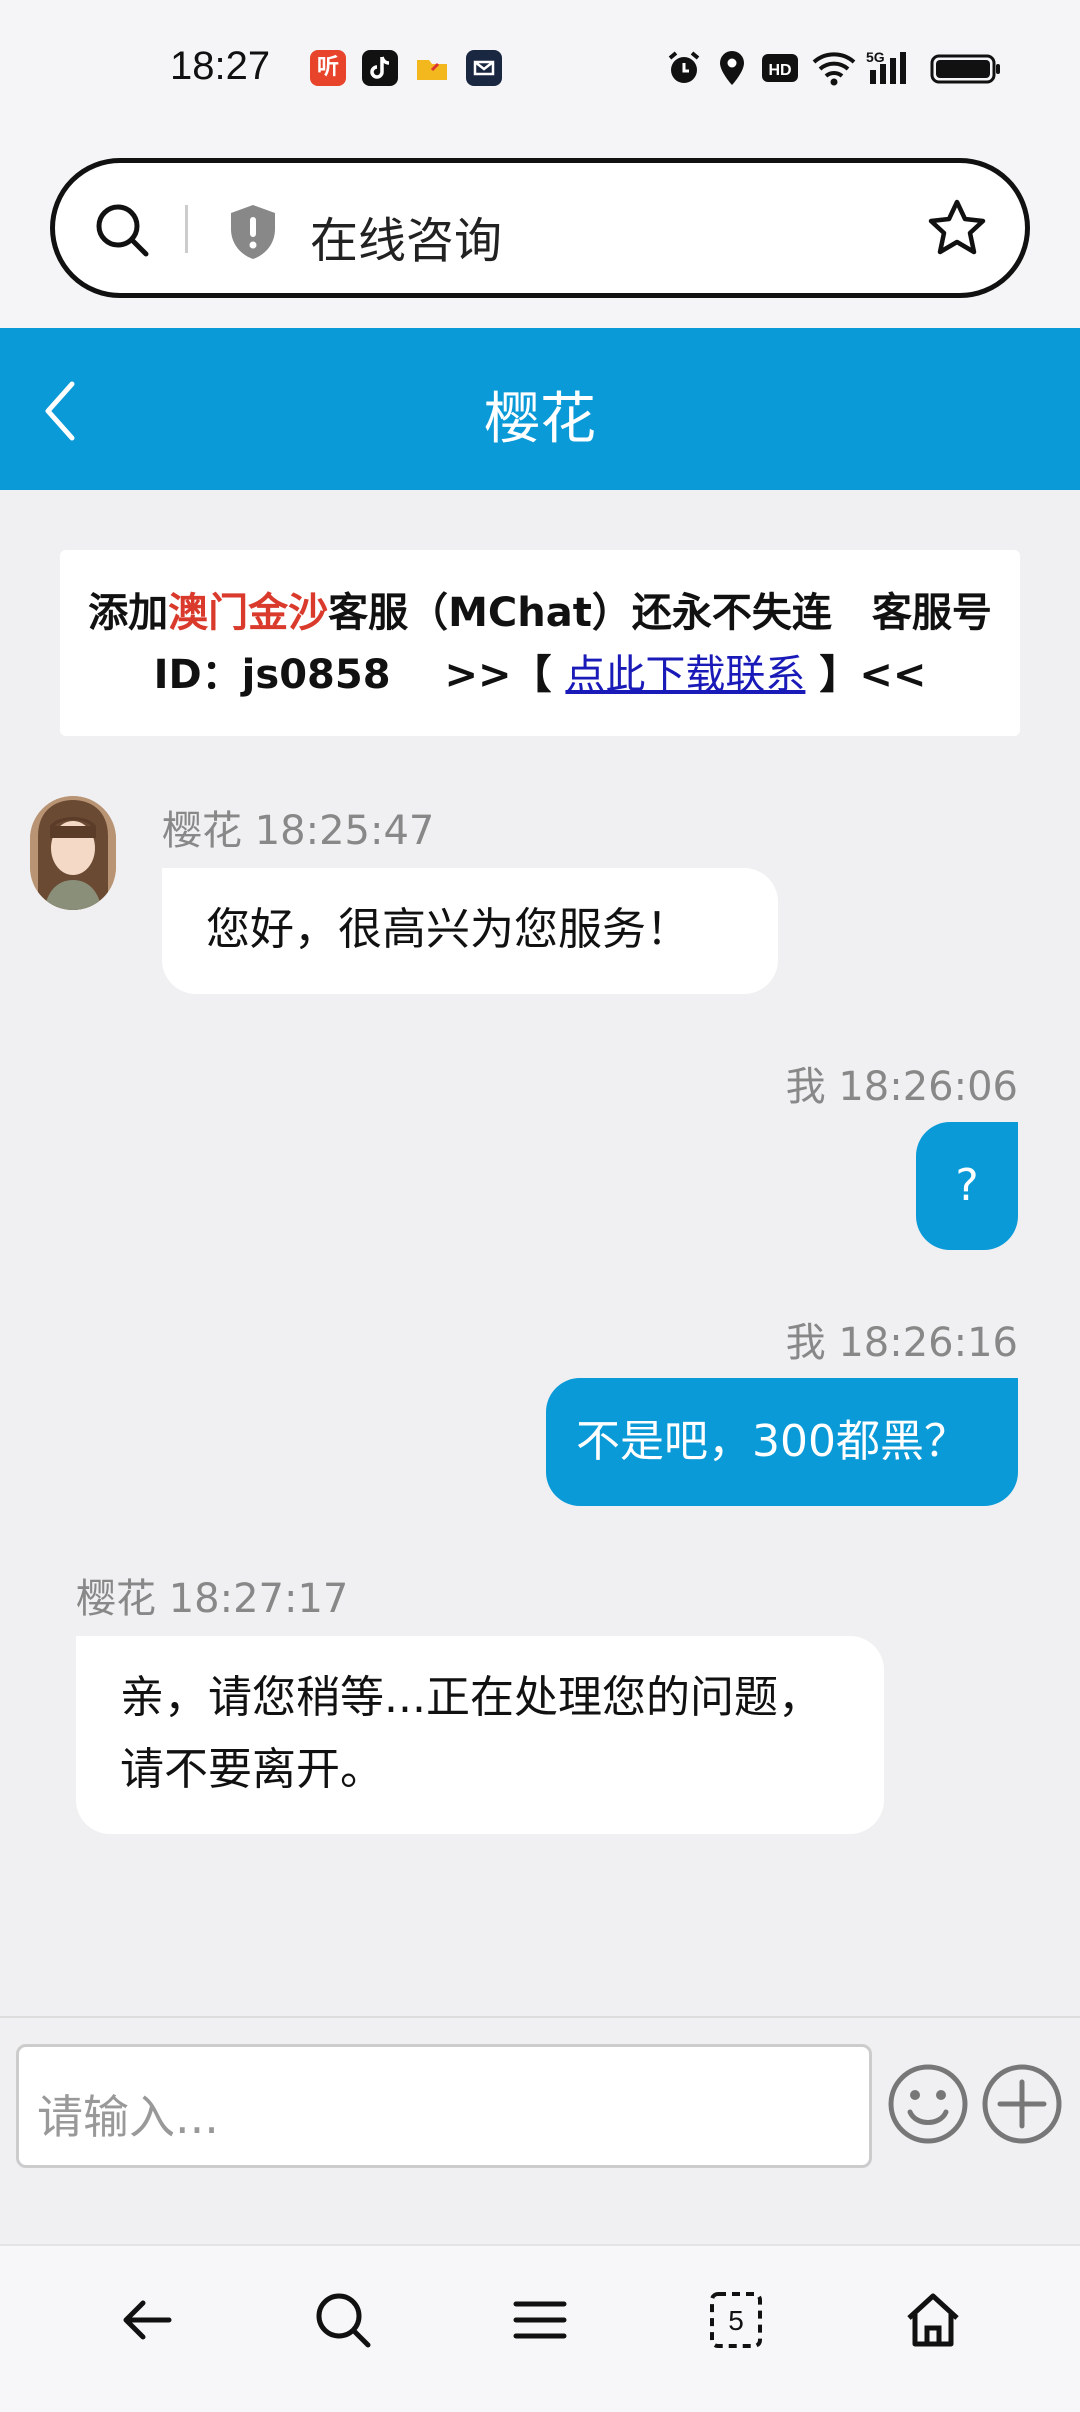 Image resolution: width=1080 pixels, height=2412 pixels. I want to click on address-divider, so click(186, 229).